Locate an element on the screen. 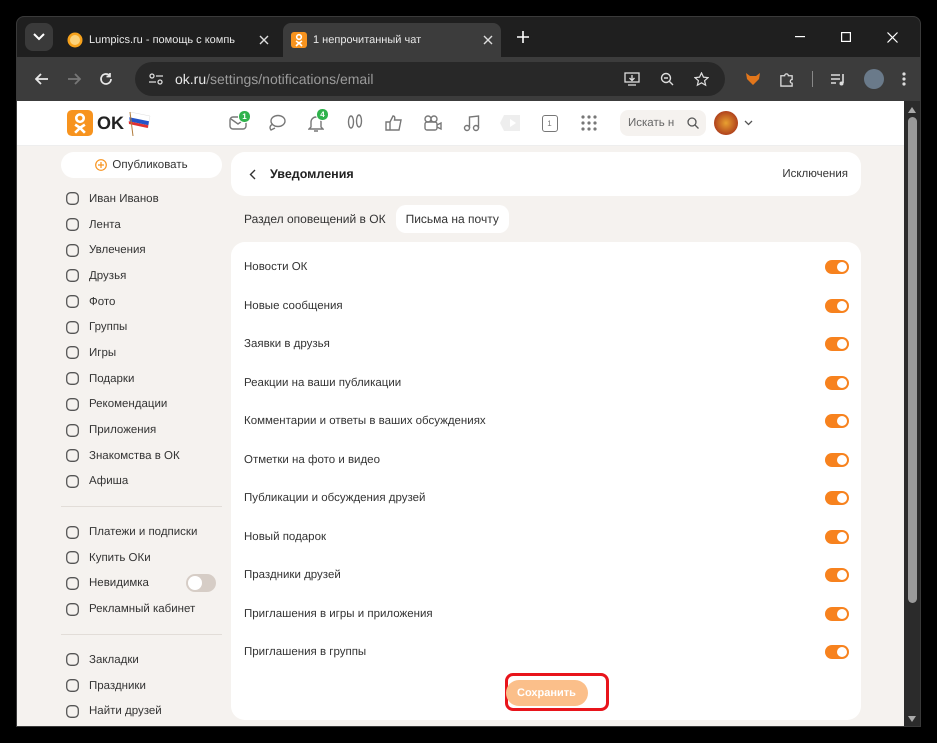  apps-grid-icon is located at coordinates (588, 123).